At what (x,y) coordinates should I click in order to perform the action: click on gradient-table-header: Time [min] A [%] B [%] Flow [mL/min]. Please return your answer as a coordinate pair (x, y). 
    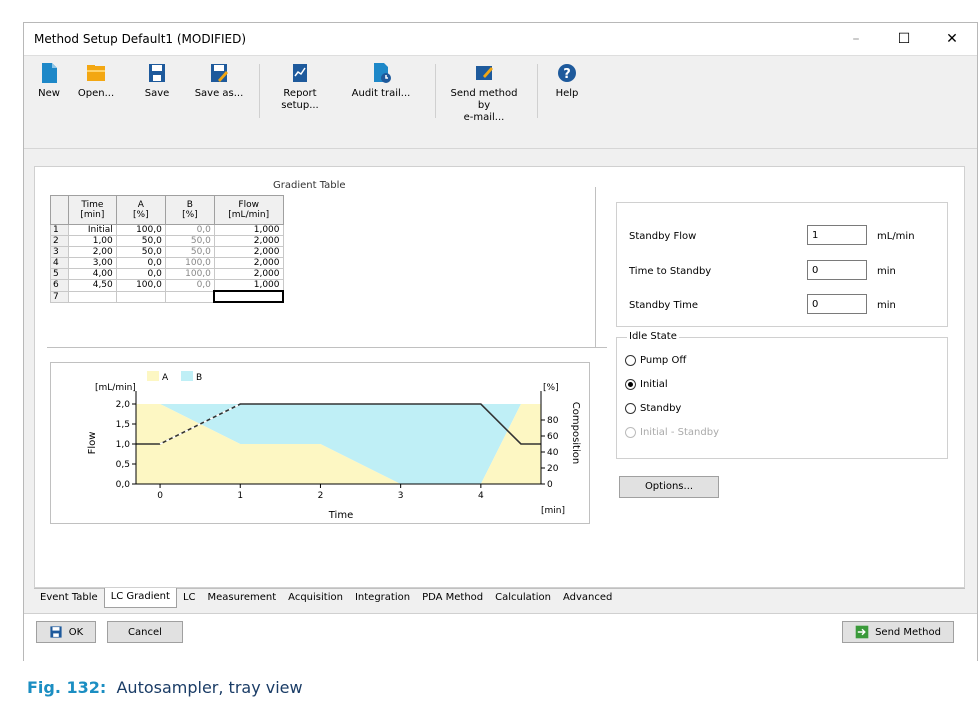
    Looking at the image, I should click on (167, 210).